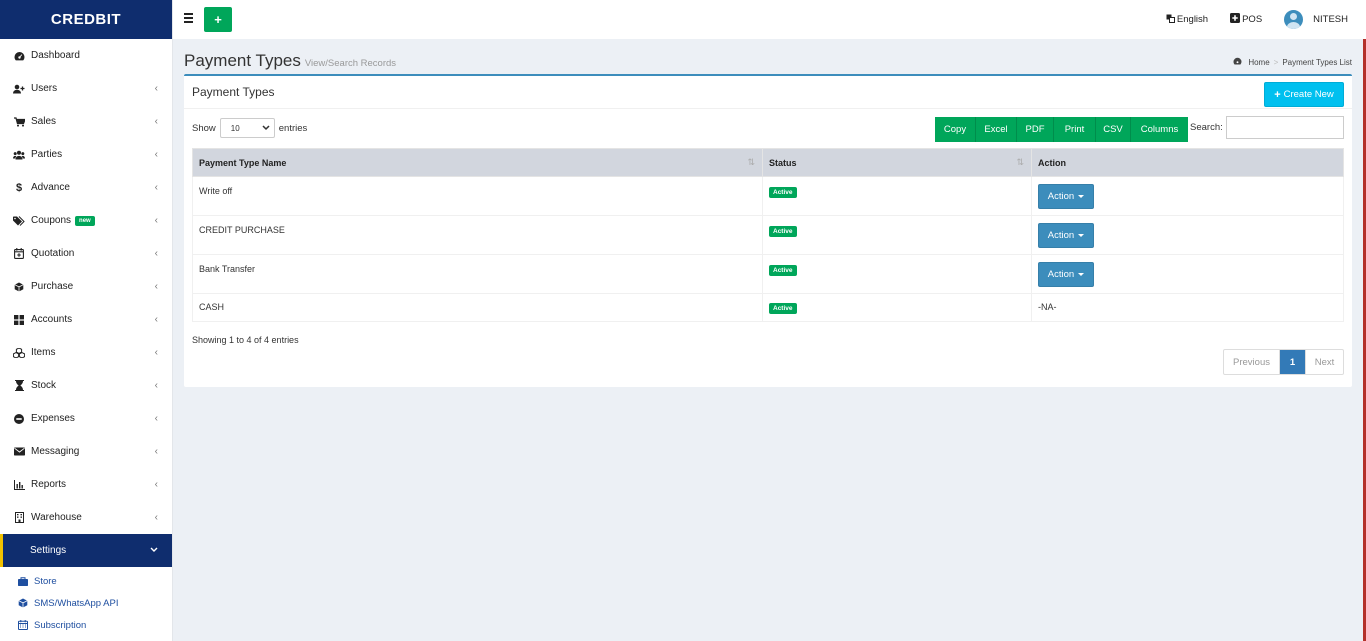 Image resolution: width=1366 pixels, height=641 pixels. Describe the element at coordinates (86, 418) in the screenshot. I see `sidebar-item-expenses: Expenses ‹` at that location.